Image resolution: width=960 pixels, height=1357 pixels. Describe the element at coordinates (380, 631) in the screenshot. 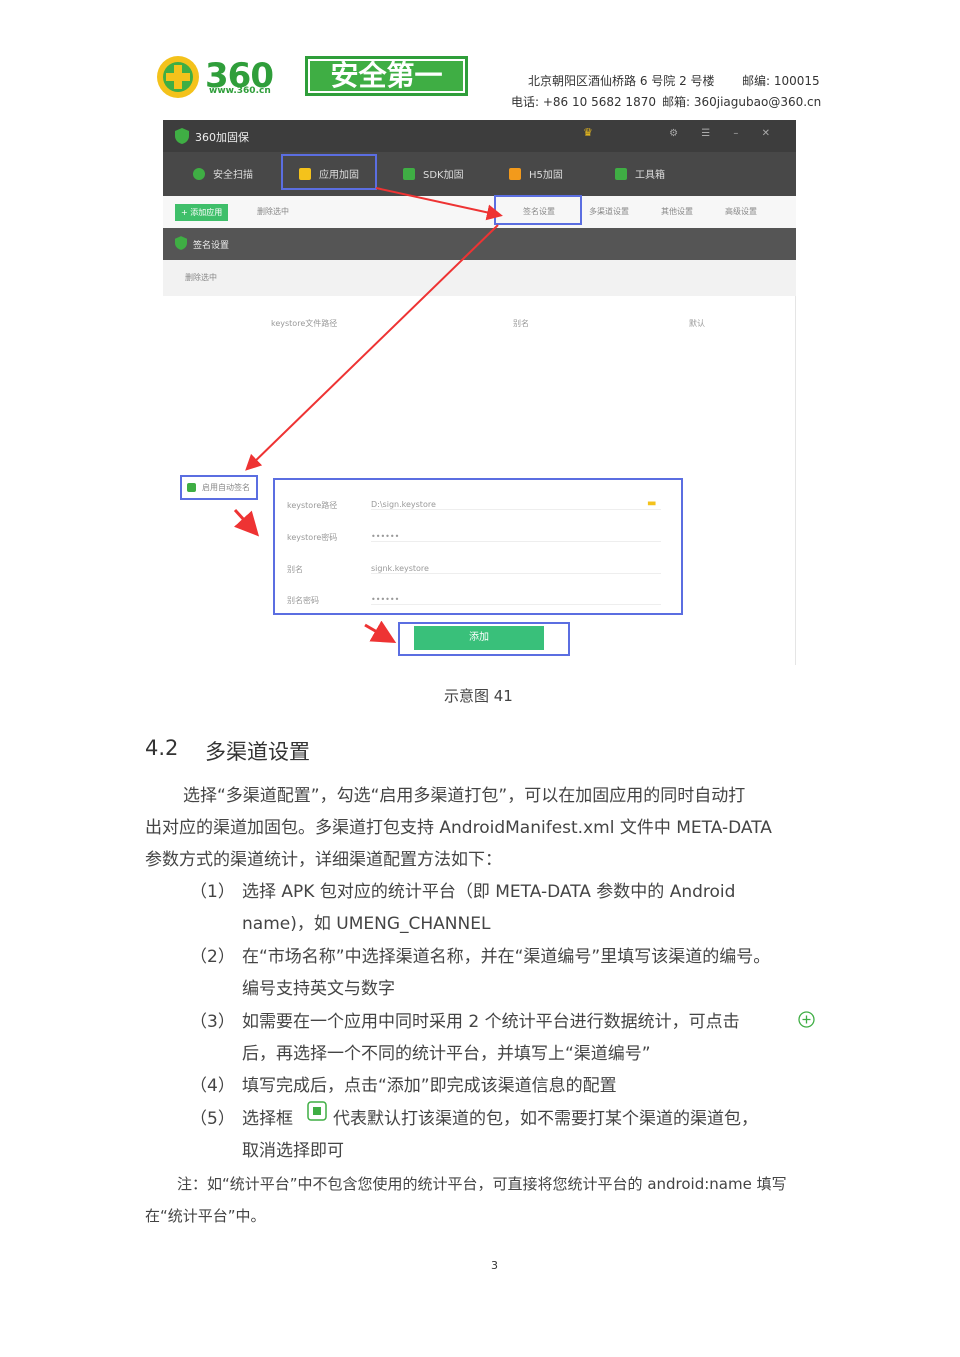

I see `arrow-to-add` at that location.